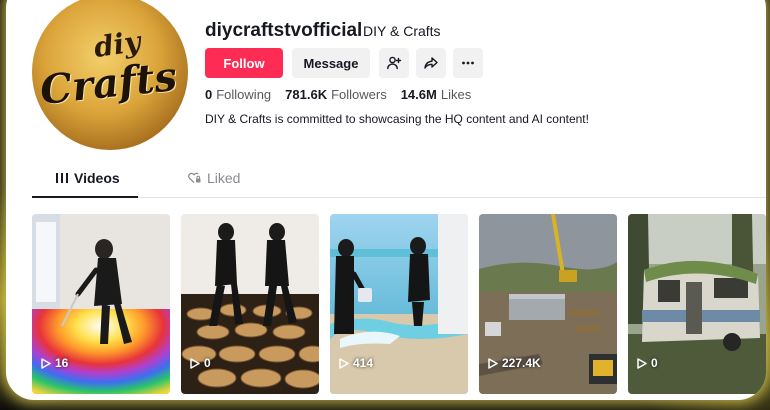  Describe the element at coordinates (399, 197) in the screenshot. I see `tab-divider` at that location.